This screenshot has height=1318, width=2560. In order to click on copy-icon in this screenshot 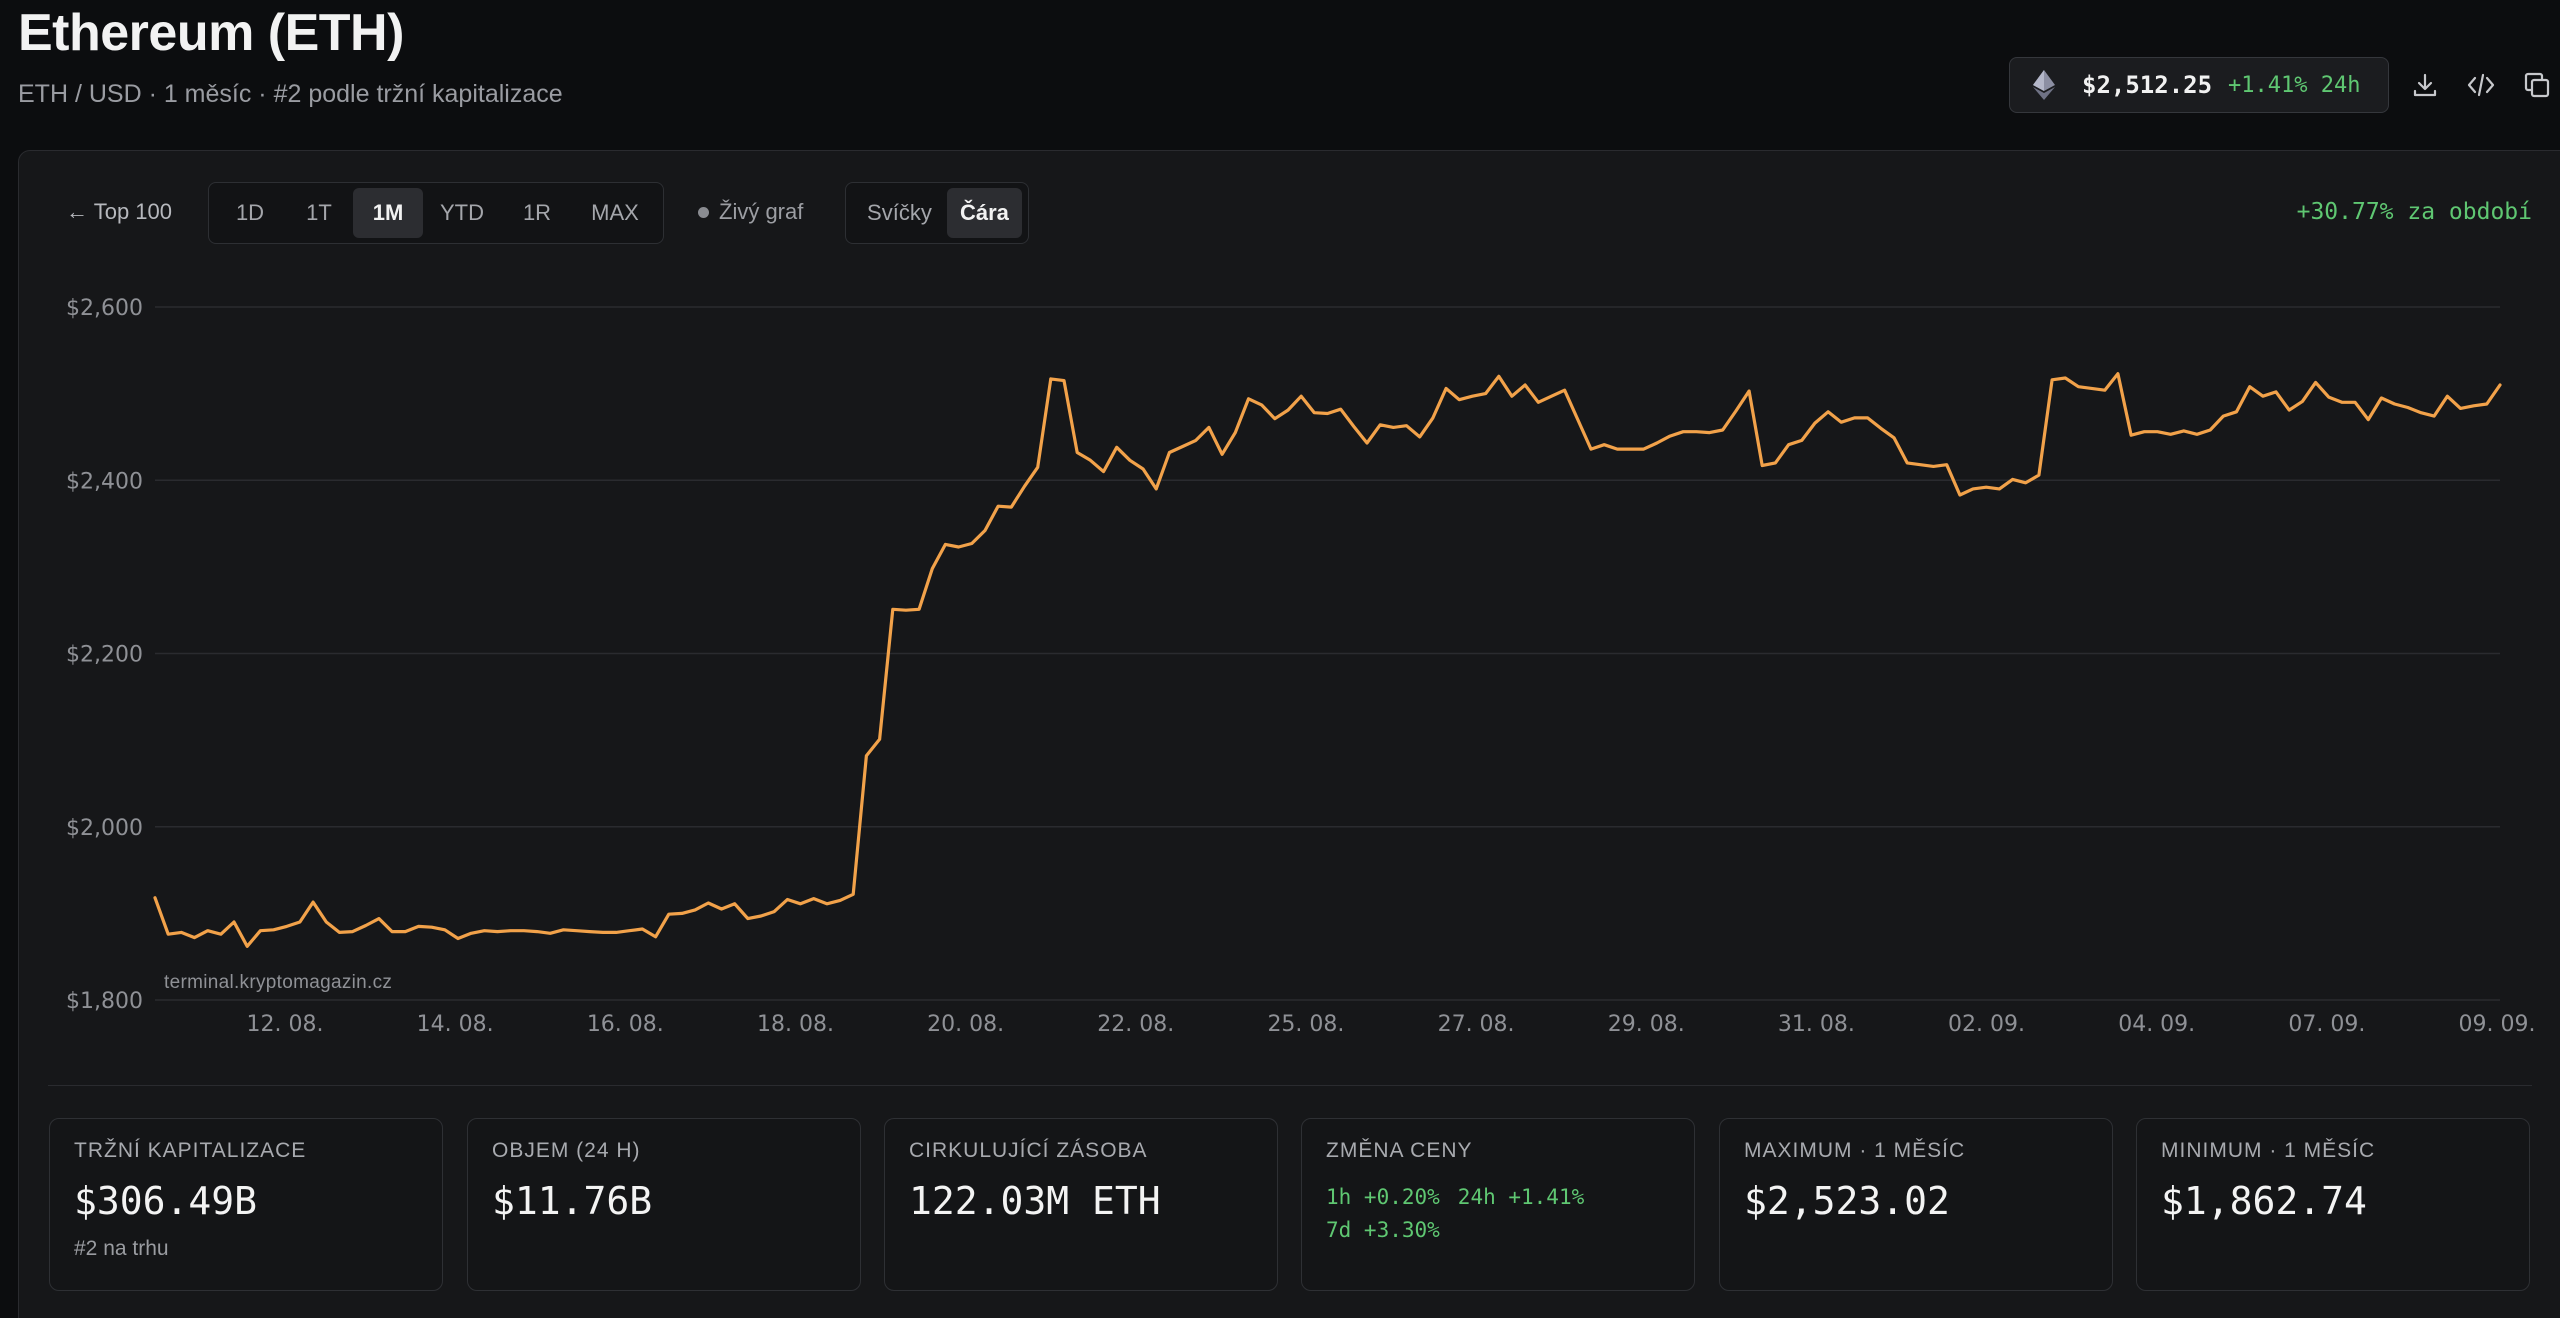, I will do `click(2537, 85)`.